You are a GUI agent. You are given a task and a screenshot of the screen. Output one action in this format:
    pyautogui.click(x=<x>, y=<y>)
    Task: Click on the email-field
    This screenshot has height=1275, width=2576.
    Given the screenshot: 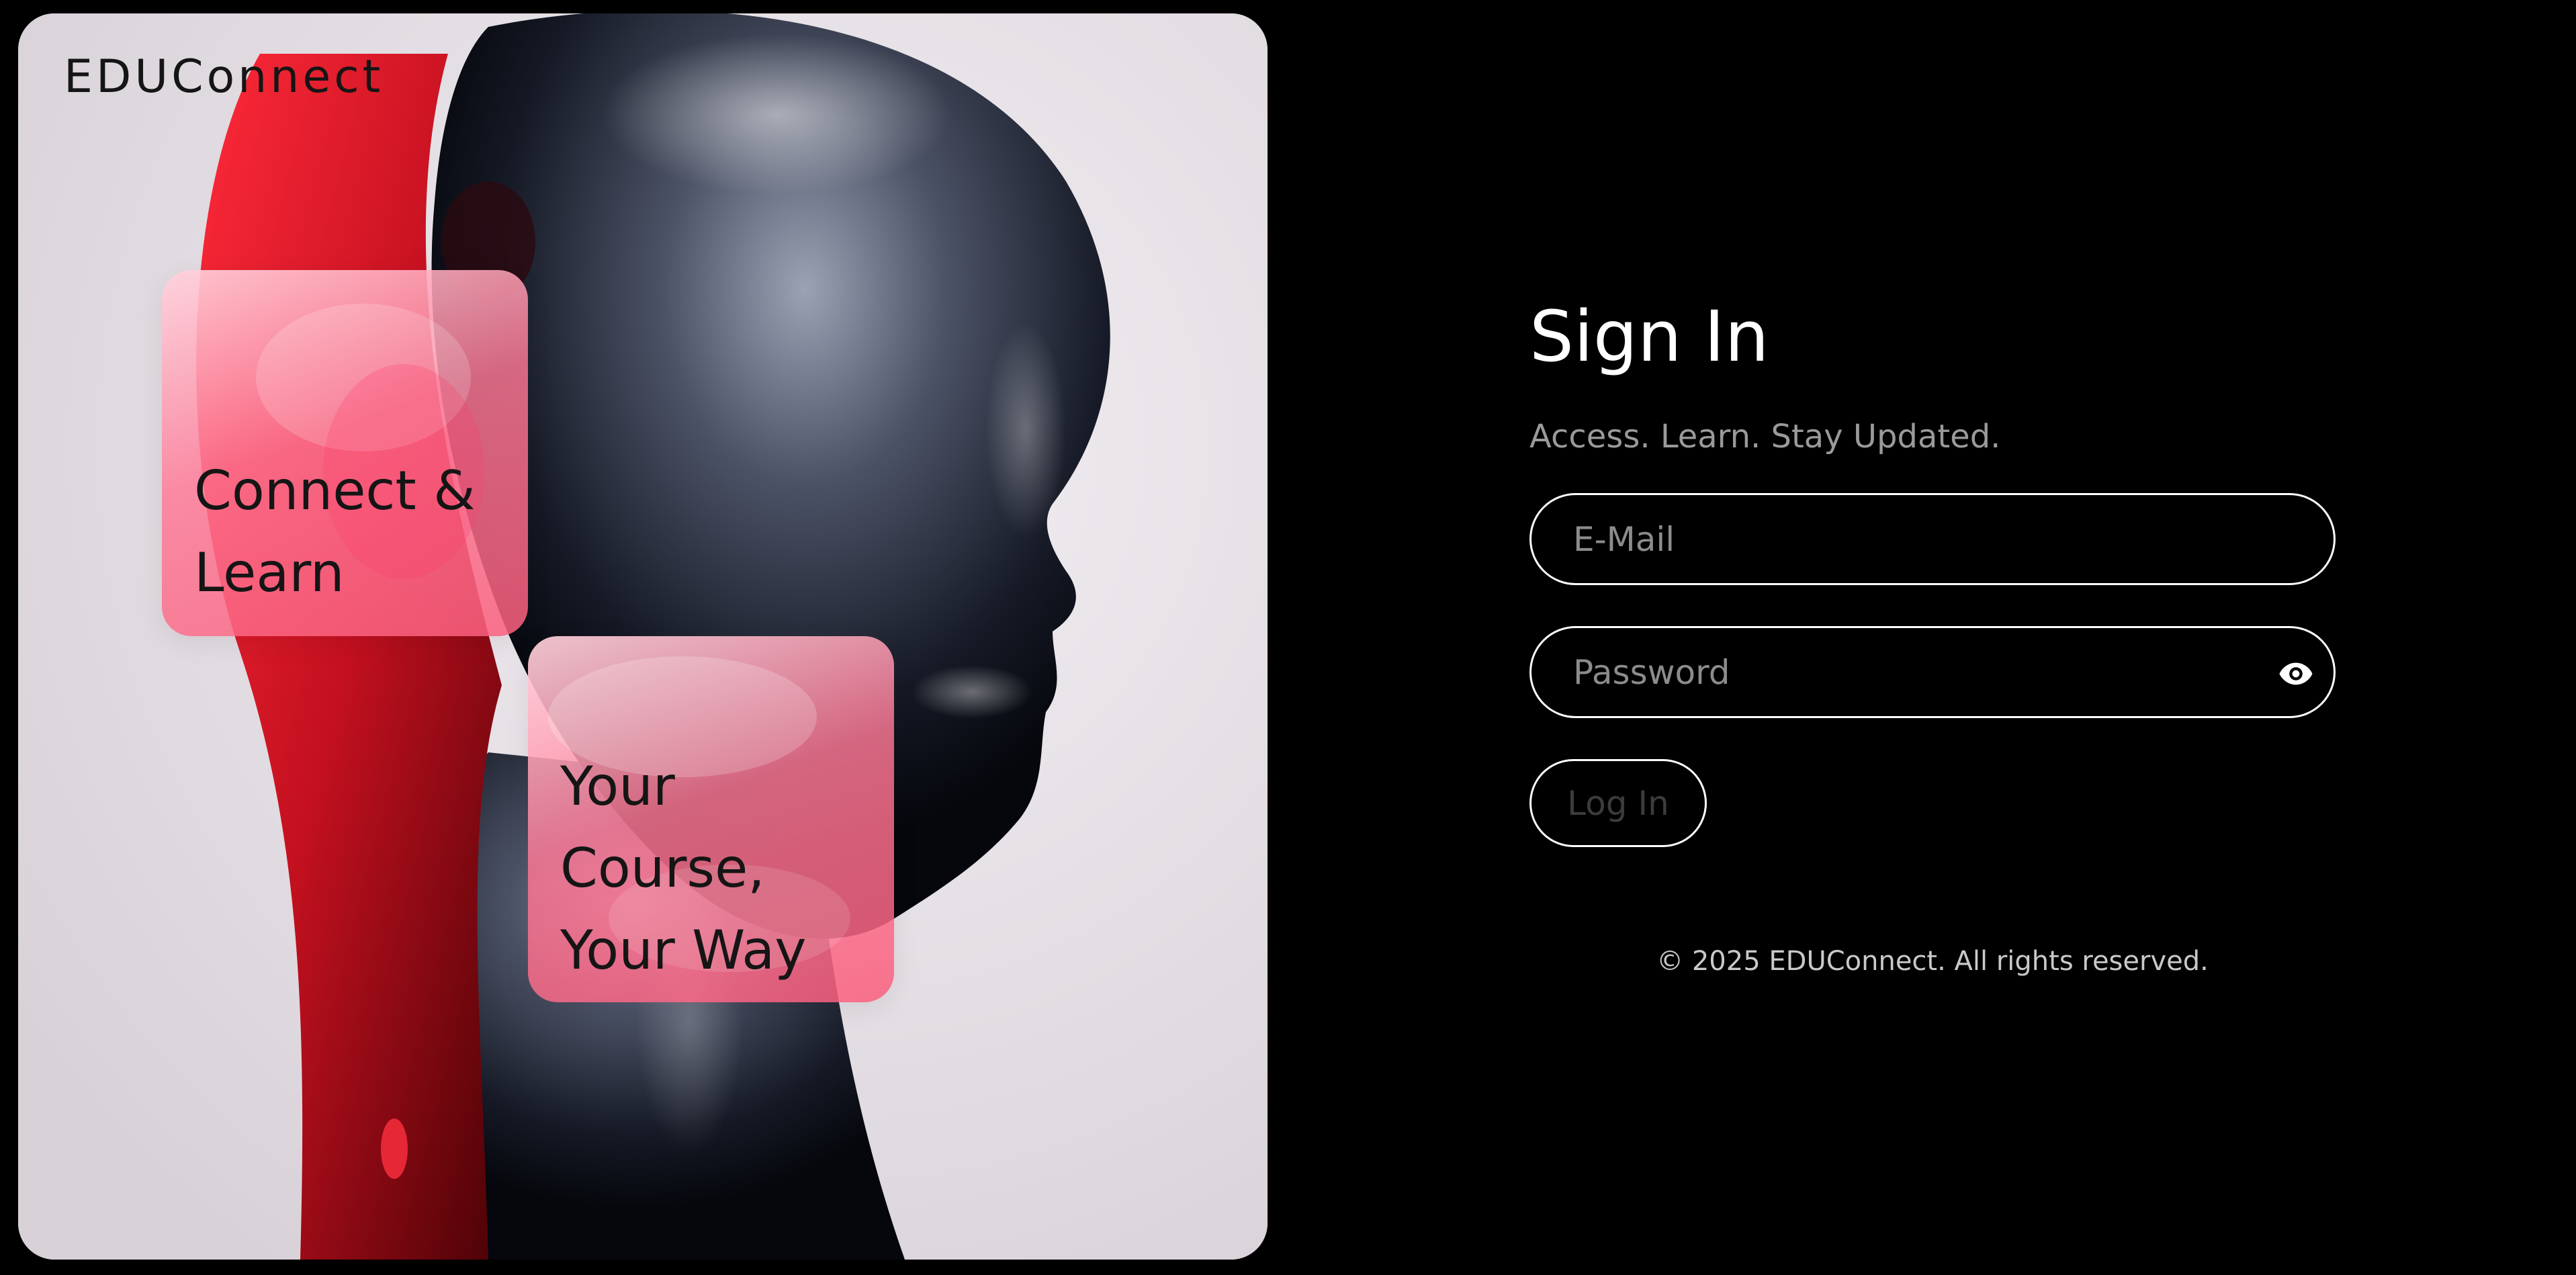 What is the action you would take?
    pyautogui.click(x=1933, y=539)
    